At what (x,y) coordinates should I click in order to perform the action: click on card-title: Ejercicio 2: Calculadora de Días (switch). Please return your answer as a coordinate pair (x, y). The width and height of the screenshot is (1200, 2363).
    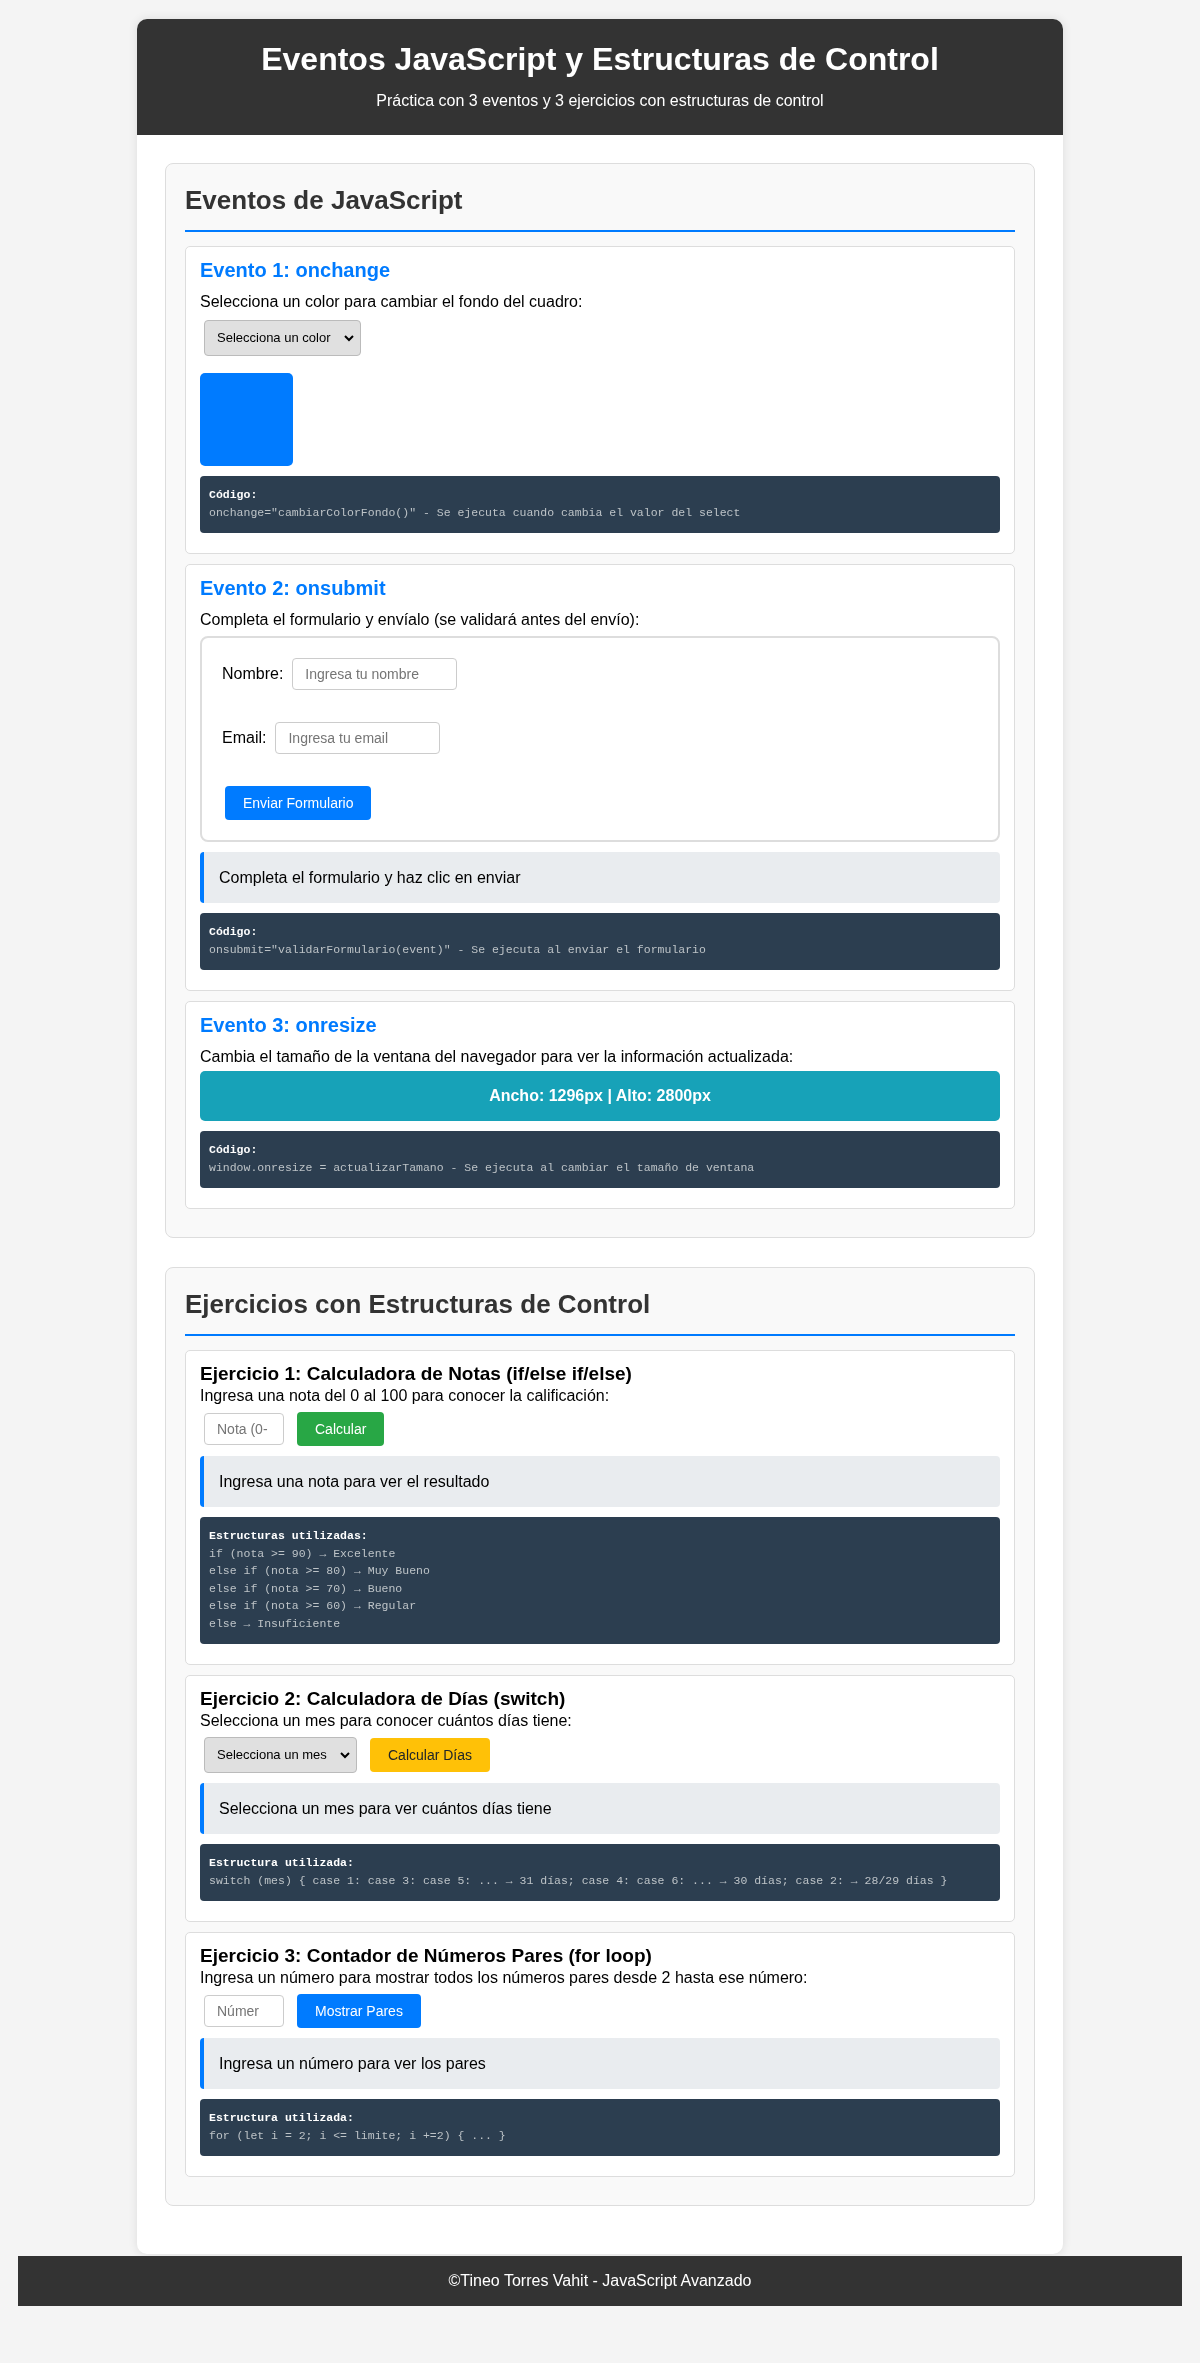
    Looking at the image, I should click on (383, 1699).